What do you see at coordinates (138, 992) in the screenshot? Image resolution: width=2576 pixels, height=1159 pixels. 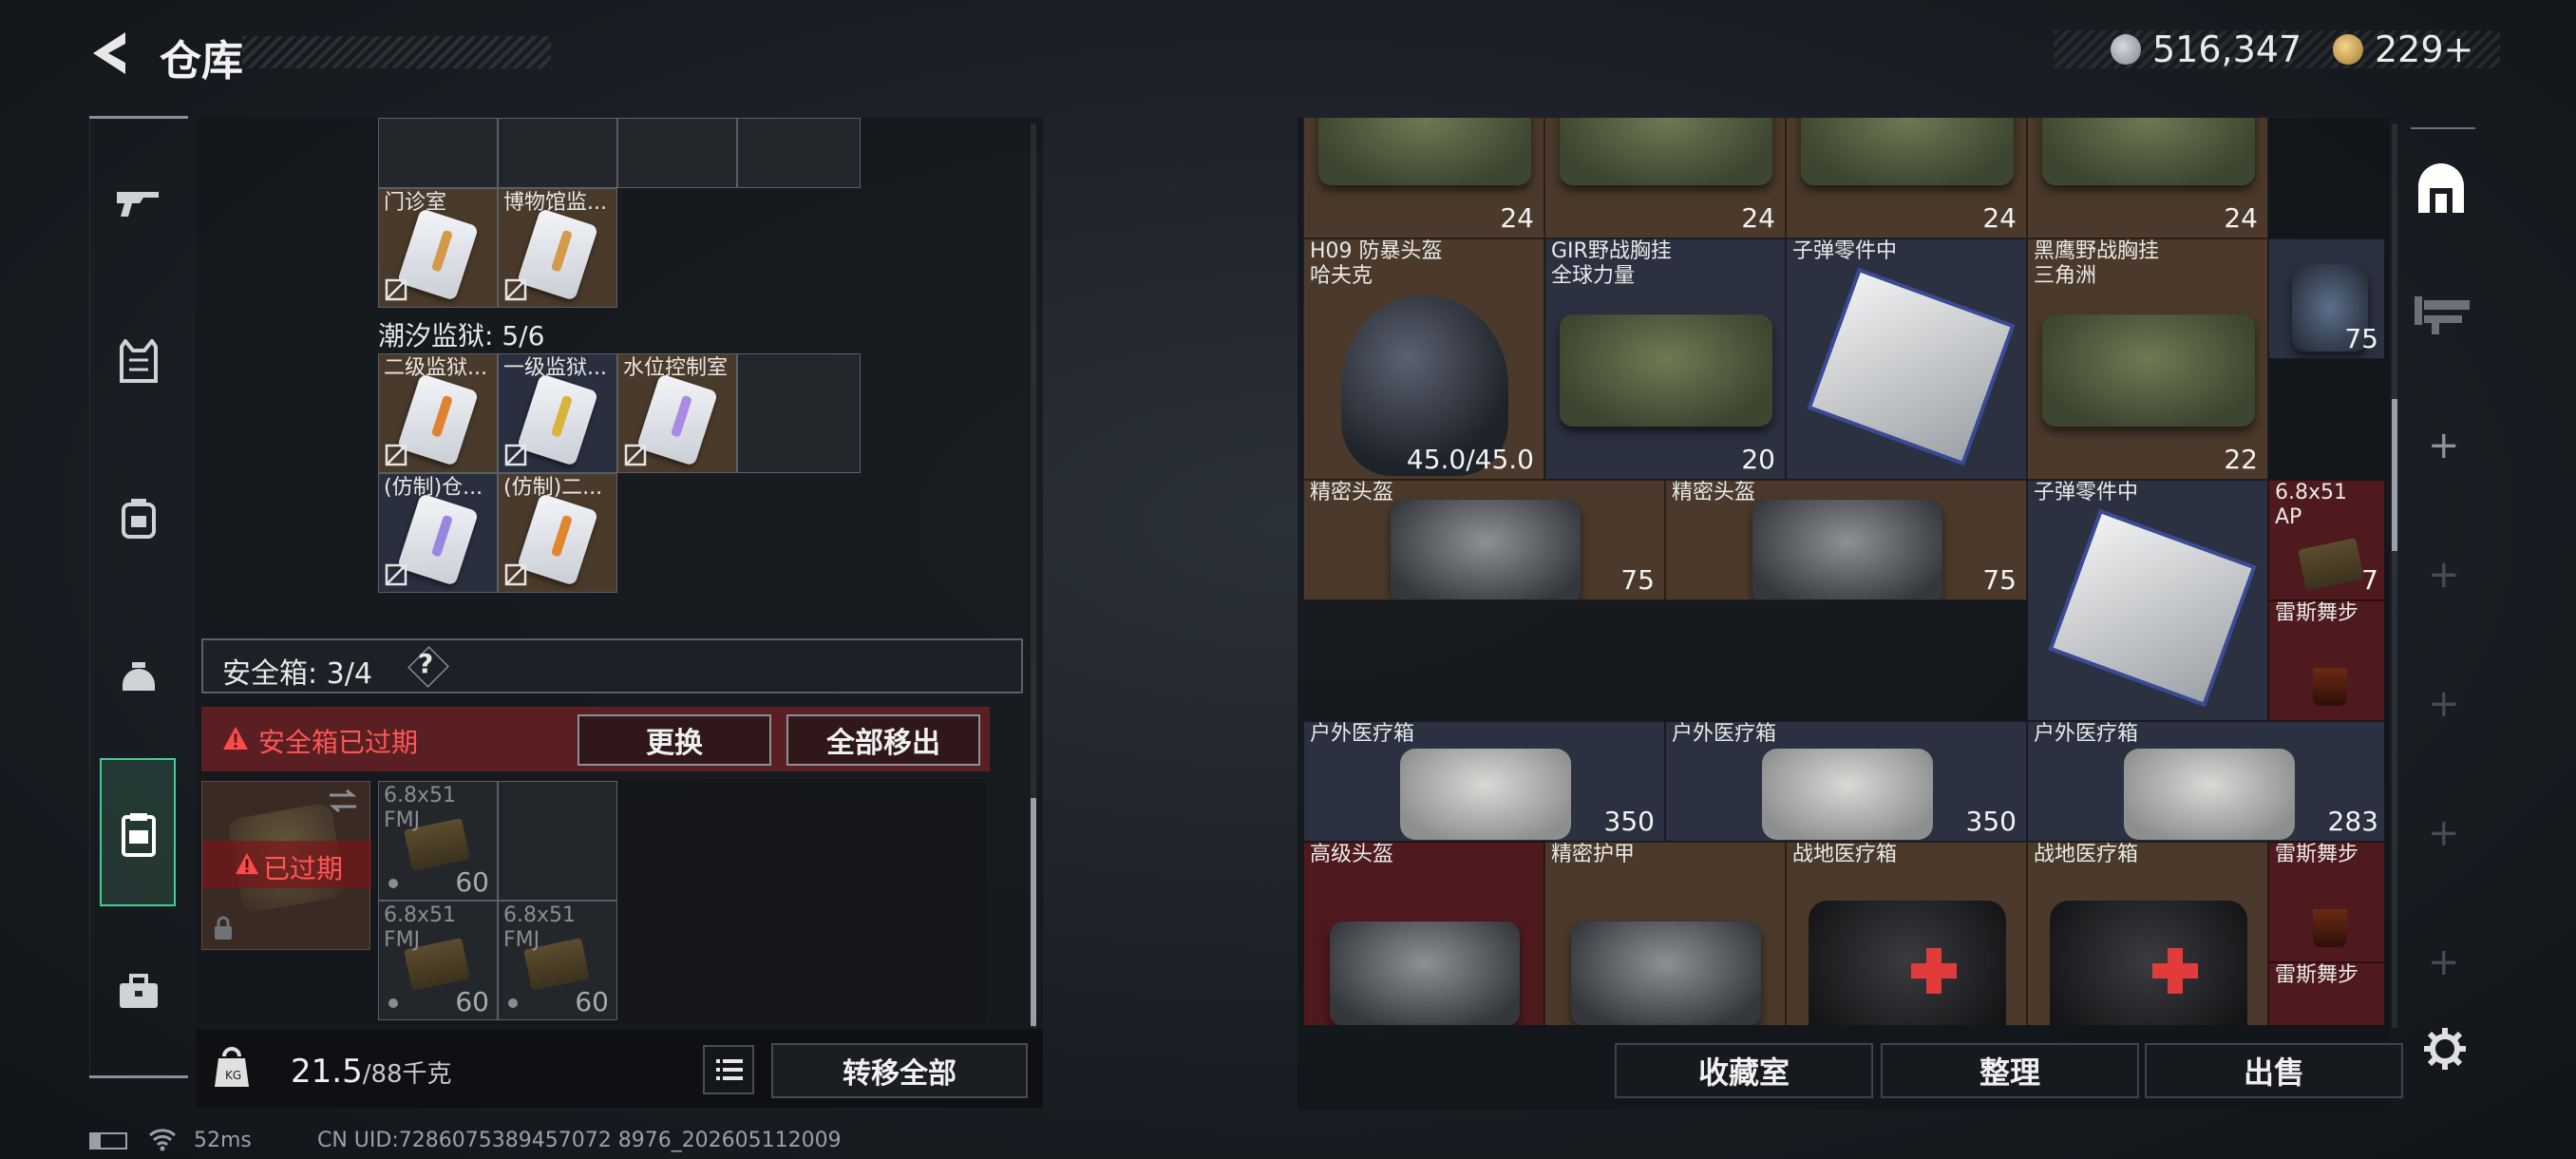 I see `toolbox-icon` at bounding box center [138, 992].